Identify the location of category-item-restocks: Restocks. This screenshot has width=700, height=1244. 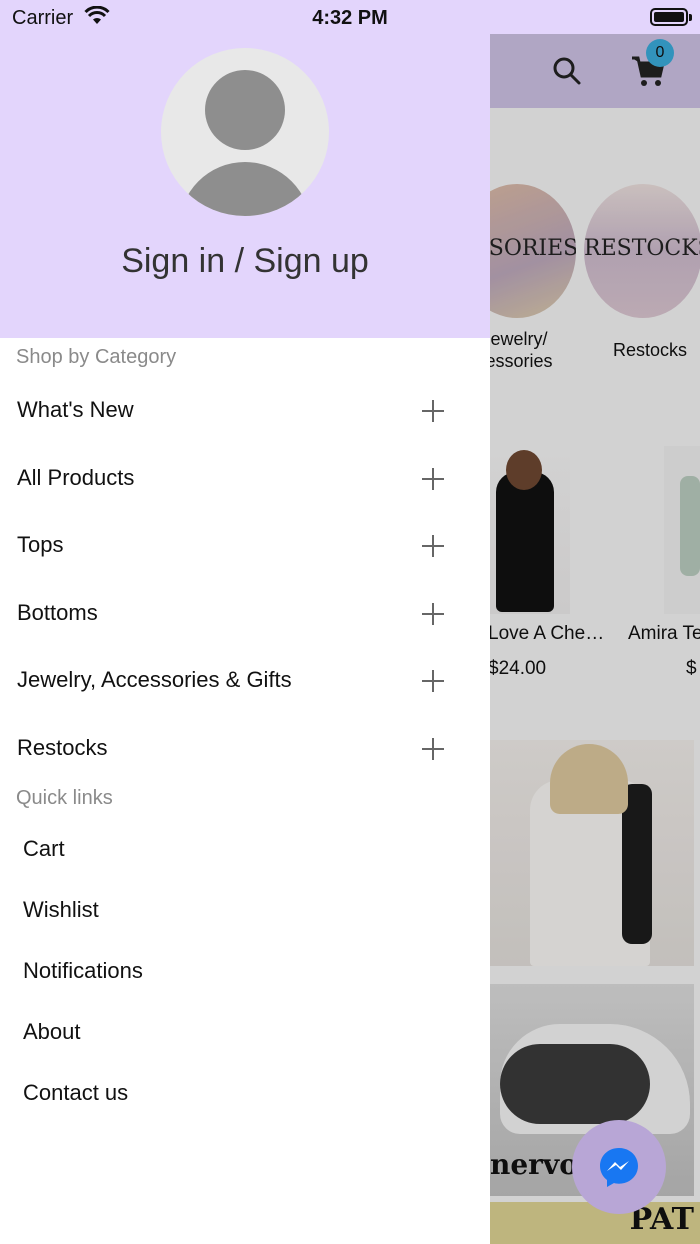
(245, 749).